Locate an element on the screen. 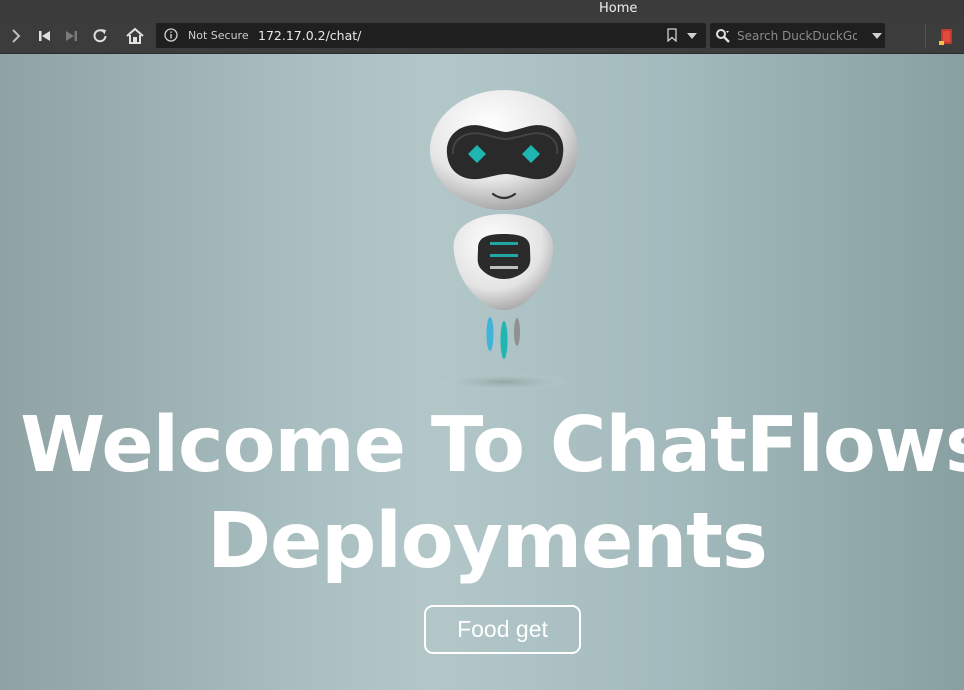 The height and width of the screenshot is (690, 964). url-bar: Not Secure 172.17.0.2/chat/ is located at coordinates (431, 35).